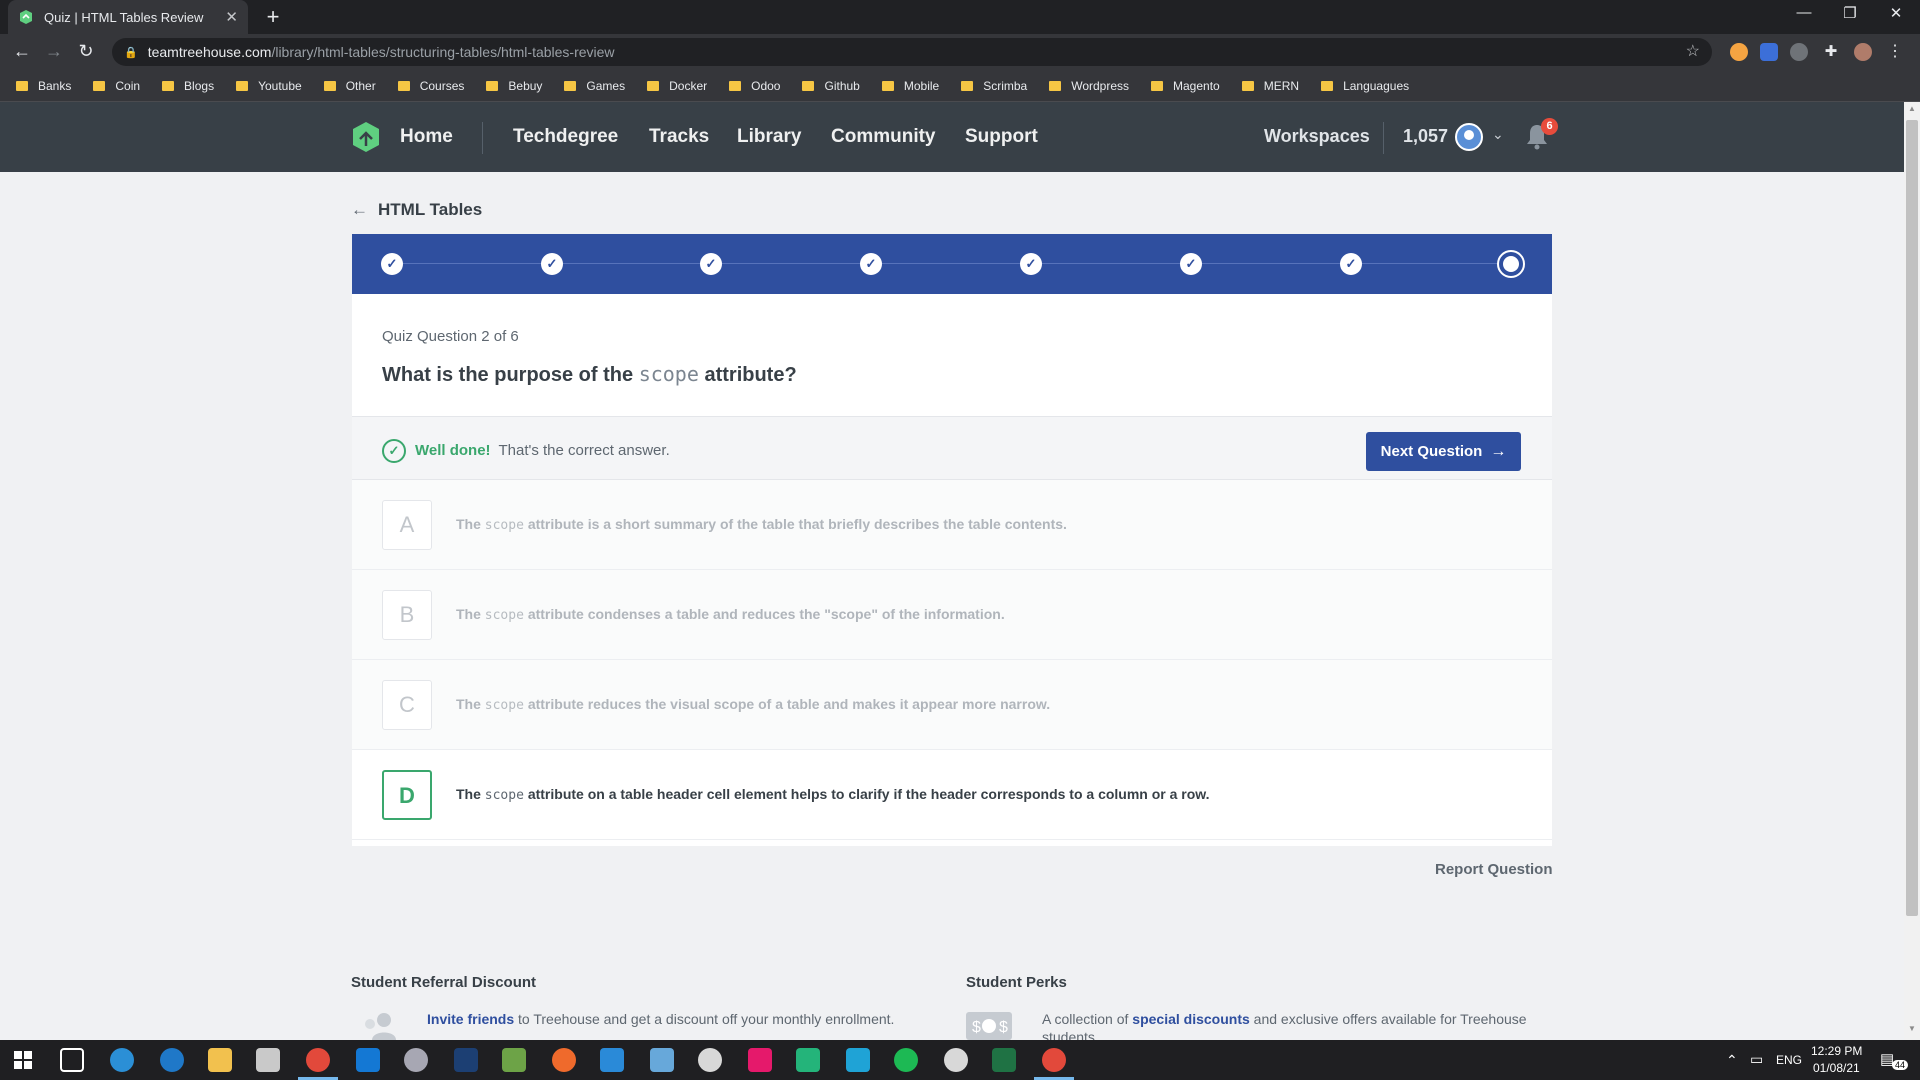  I want to click on bookmark-item: Bebuy, so click(514, 86).